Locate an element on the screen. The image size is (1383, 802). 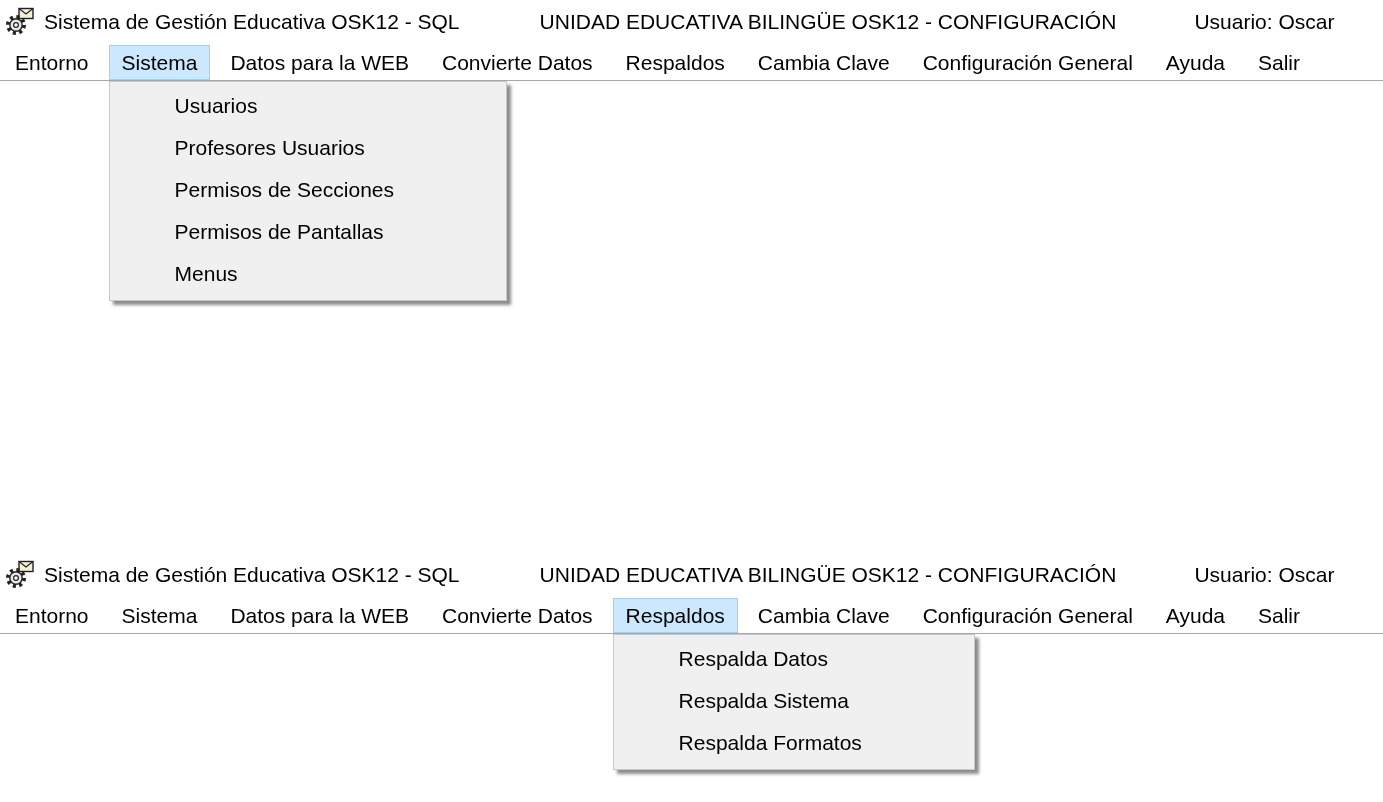
dropdown-item: Profesores Usuarios is located at coordinates (307, 148).